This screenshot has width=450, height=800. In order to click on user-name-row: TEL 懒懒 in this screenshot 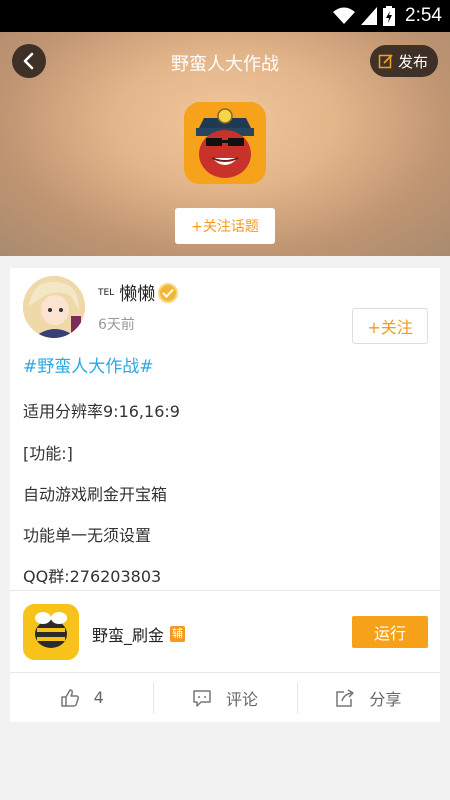, I will do `click(138, 293)`.